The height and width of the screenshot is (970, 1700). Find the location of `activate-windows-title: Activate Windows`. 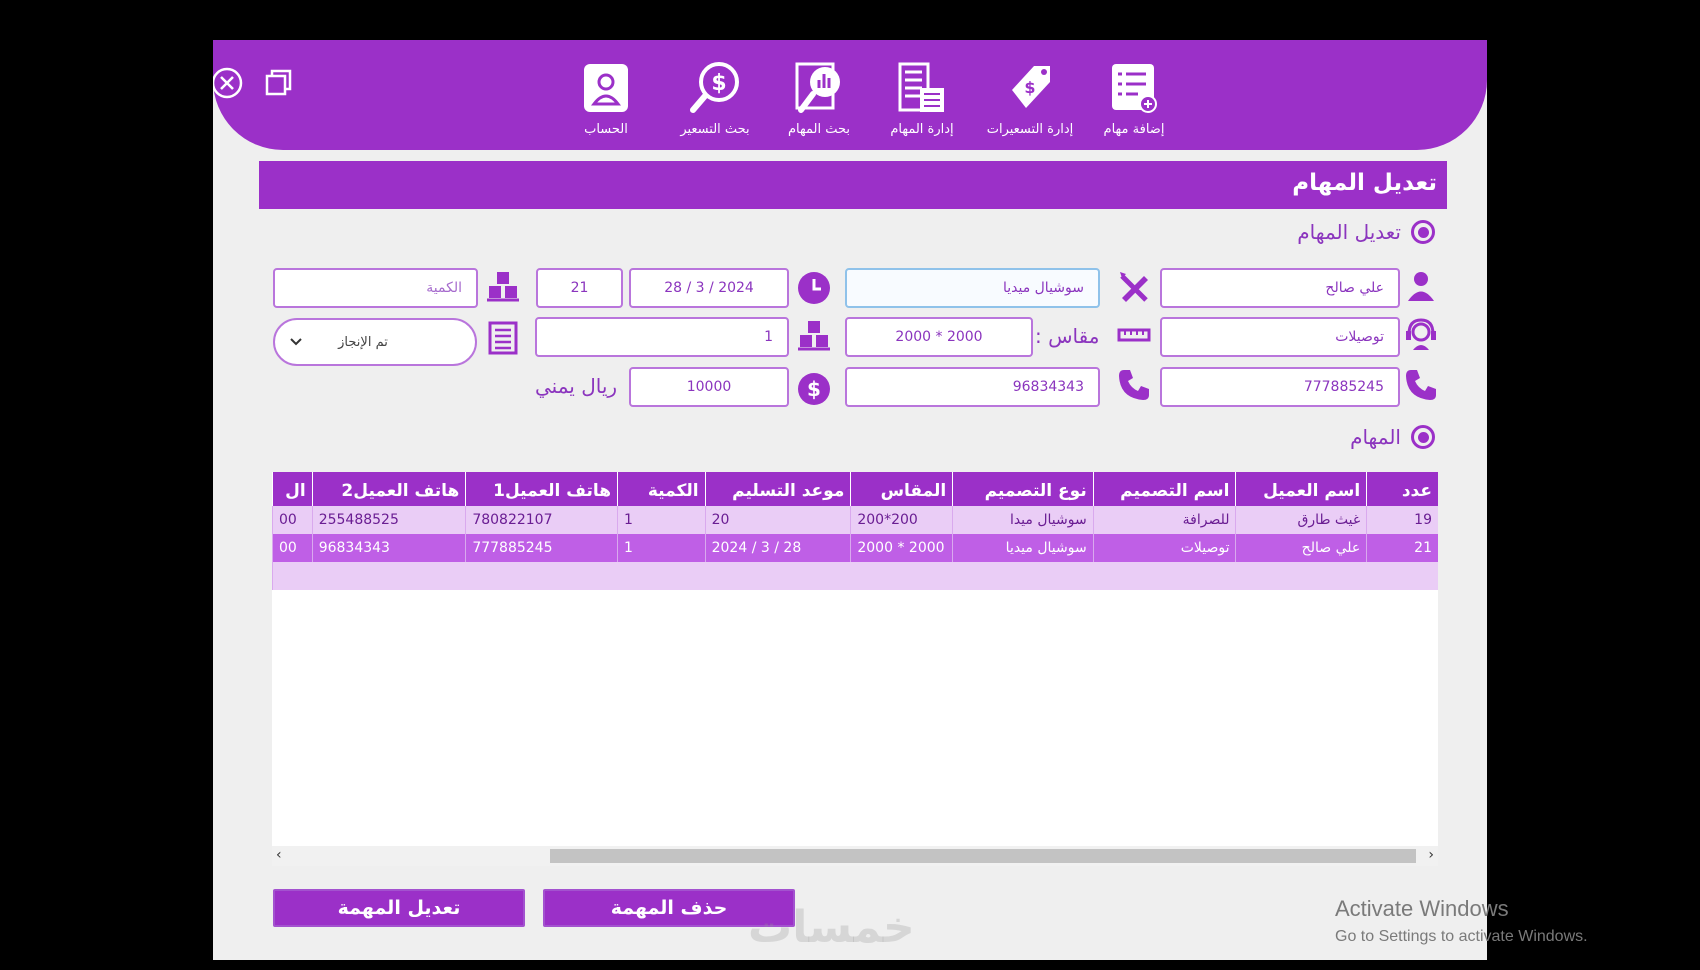

activate-windows-title: Activate Windows is located at coordinates (1422, 908).